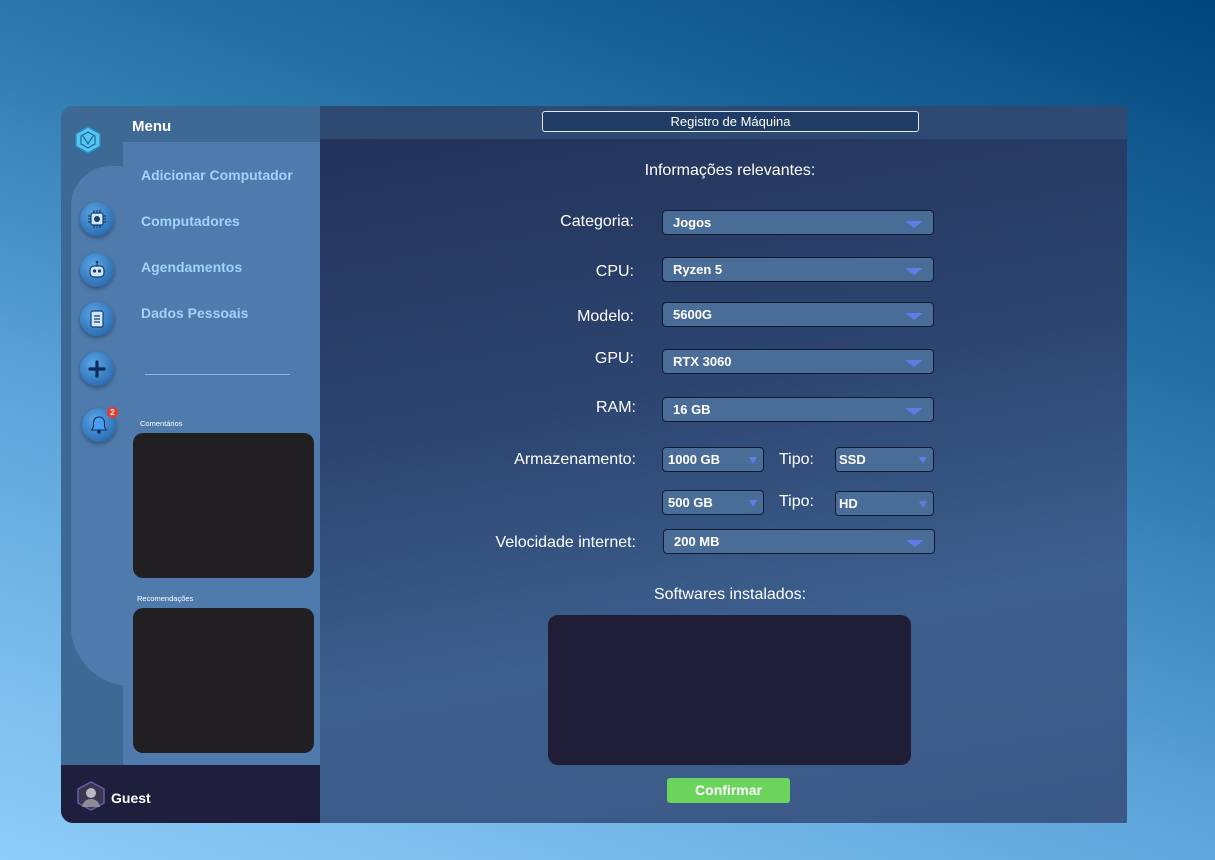  What do you see at coordinates (616, 407) in the screenshot?
I see `ram-label: RAM:` at bounding box center [616, 407].